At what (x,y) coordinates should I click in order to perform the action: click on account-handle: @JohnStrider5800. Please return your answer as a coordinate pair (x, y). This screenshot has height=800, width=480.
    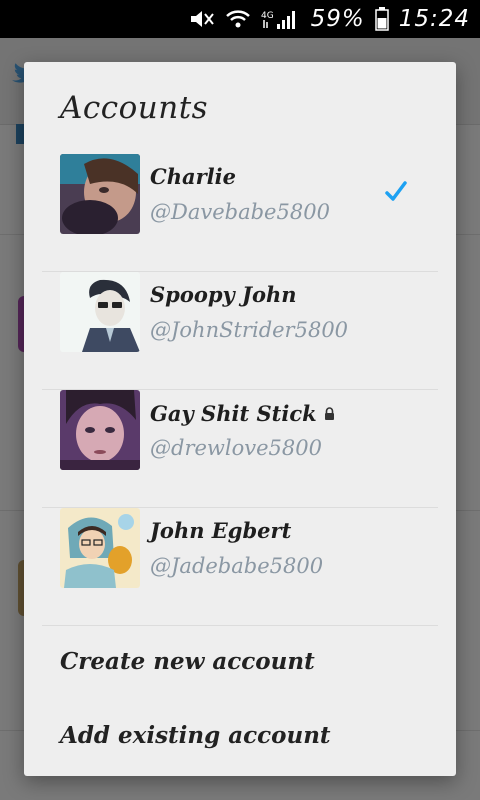
    Looking at the image, I should click on (249, 330).